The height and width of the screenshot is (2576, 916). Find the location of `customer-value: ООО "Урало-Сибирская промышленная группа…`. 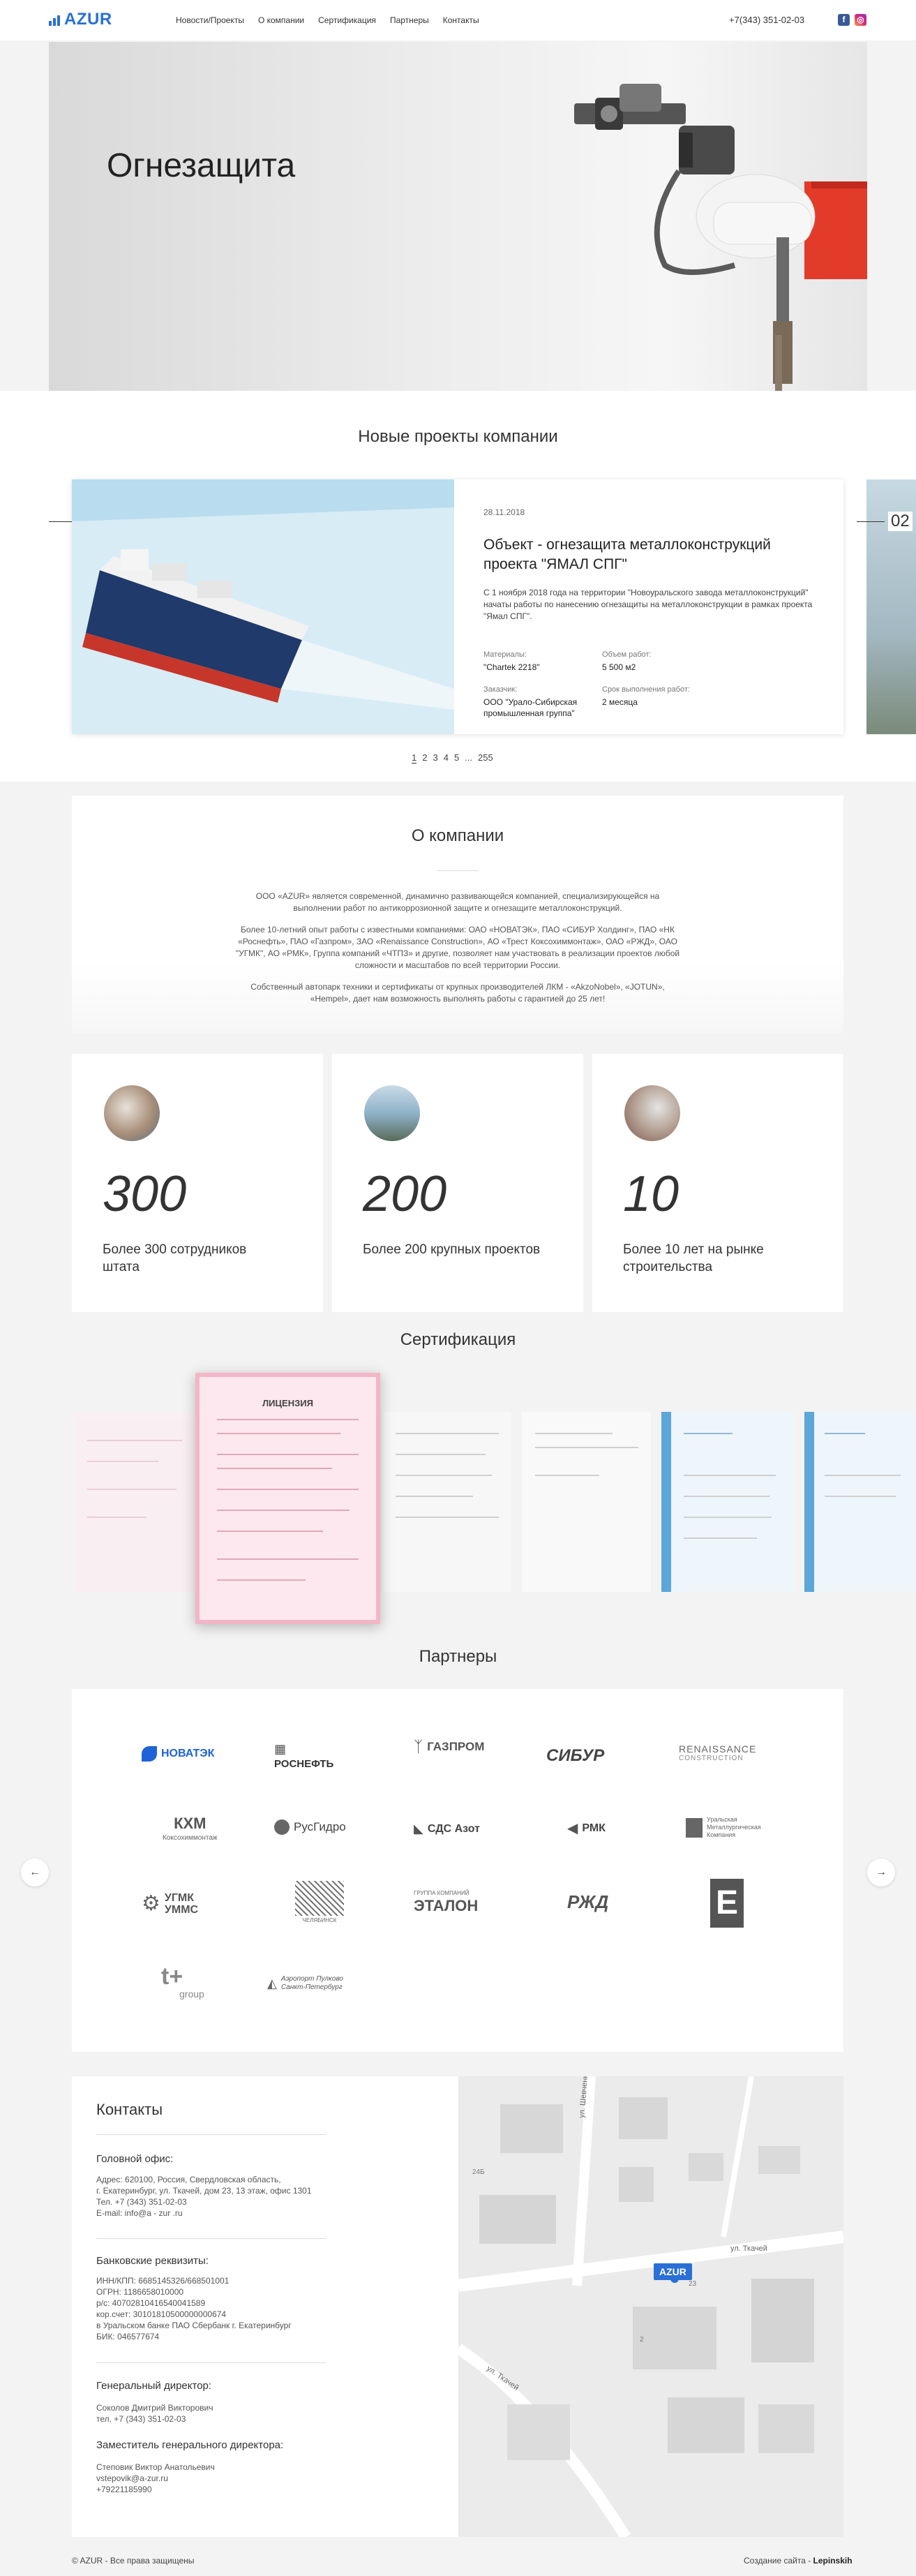

customer-value: ООО "Урало-Сибирская промышленная группа… is located at coordinates (530, 708).